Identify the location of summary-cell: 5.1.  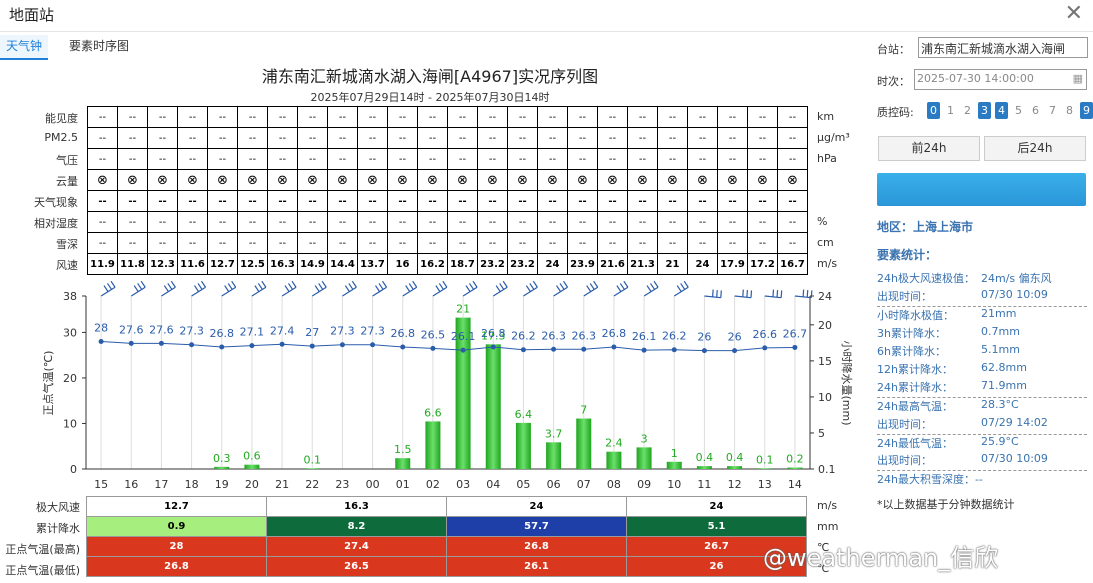
(716, 526).